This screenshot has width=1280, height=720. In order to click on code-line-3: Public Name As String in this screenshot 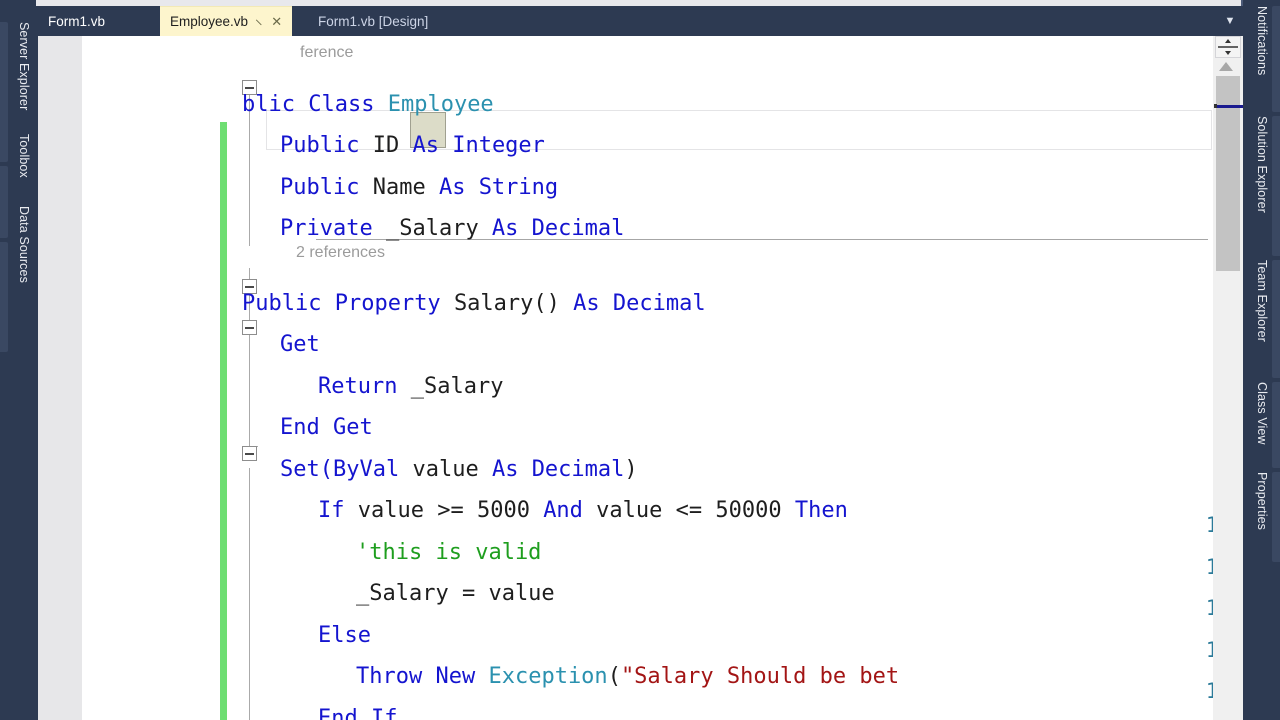, I will do `click(419, 187)`.